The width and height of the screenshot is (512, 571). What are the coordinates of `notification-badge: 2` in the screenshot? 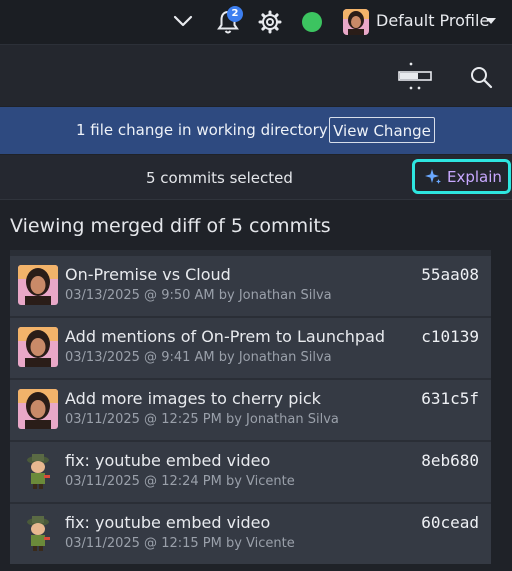 It's located at (235, 14).